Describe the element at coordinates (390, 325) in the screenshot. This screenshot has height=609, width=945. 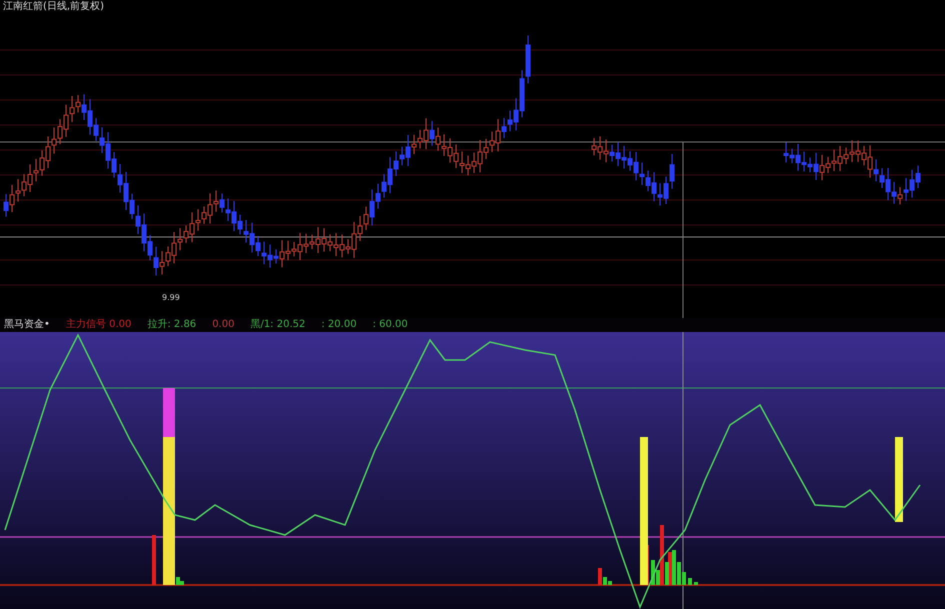
I see `indicator-value: : 60.00` at that location.